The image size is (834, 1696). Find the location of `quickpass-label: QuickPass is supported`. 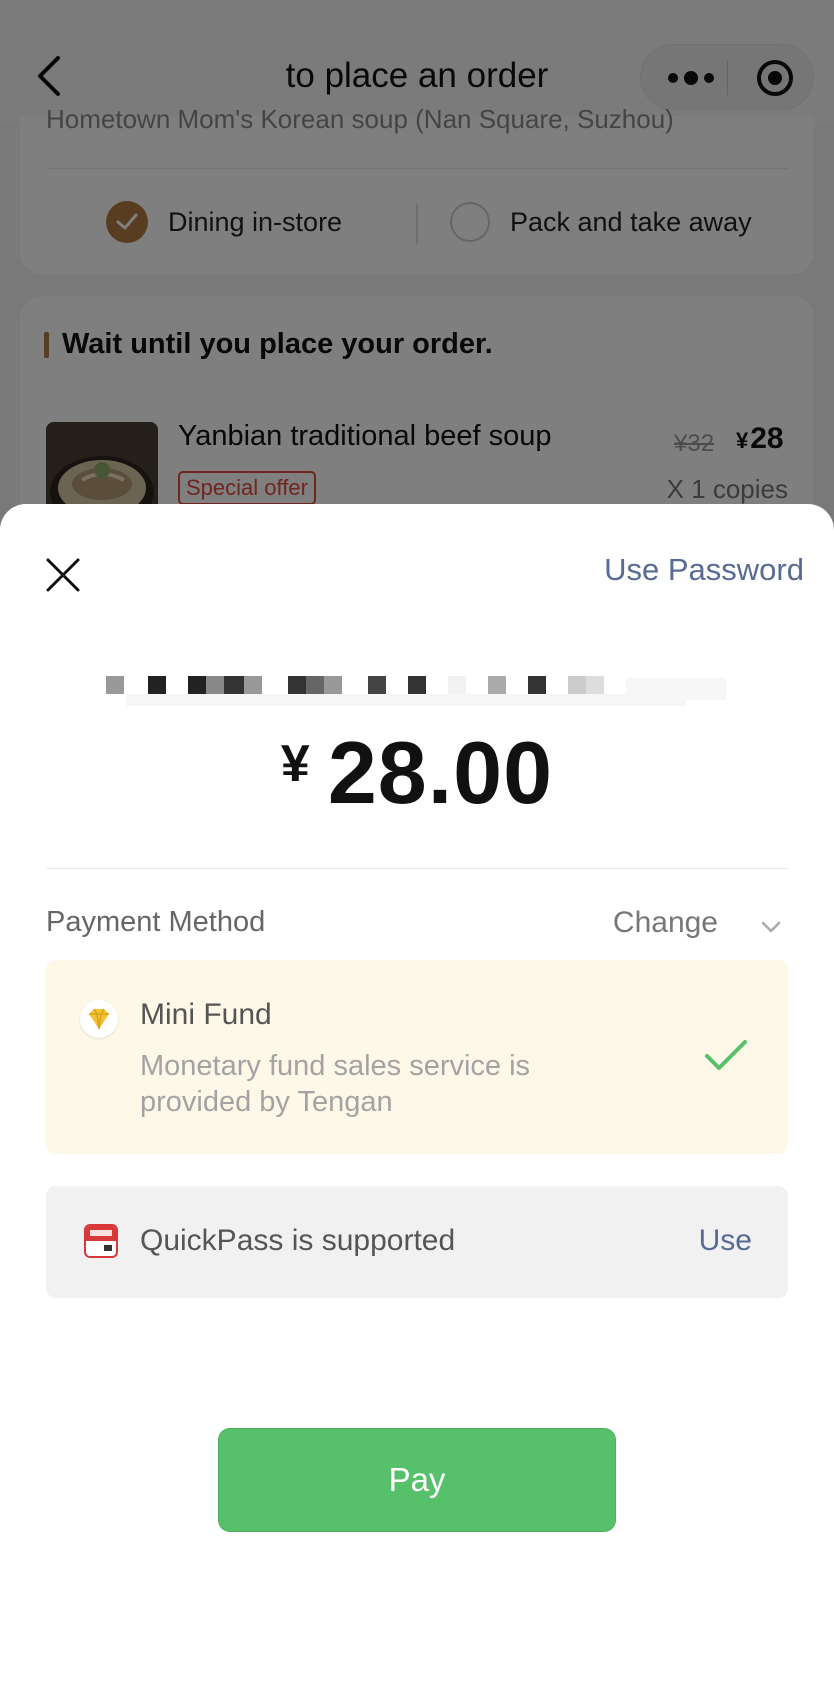

quickpass-label: QuickPass is supported is located at coordinates (298, 1240).